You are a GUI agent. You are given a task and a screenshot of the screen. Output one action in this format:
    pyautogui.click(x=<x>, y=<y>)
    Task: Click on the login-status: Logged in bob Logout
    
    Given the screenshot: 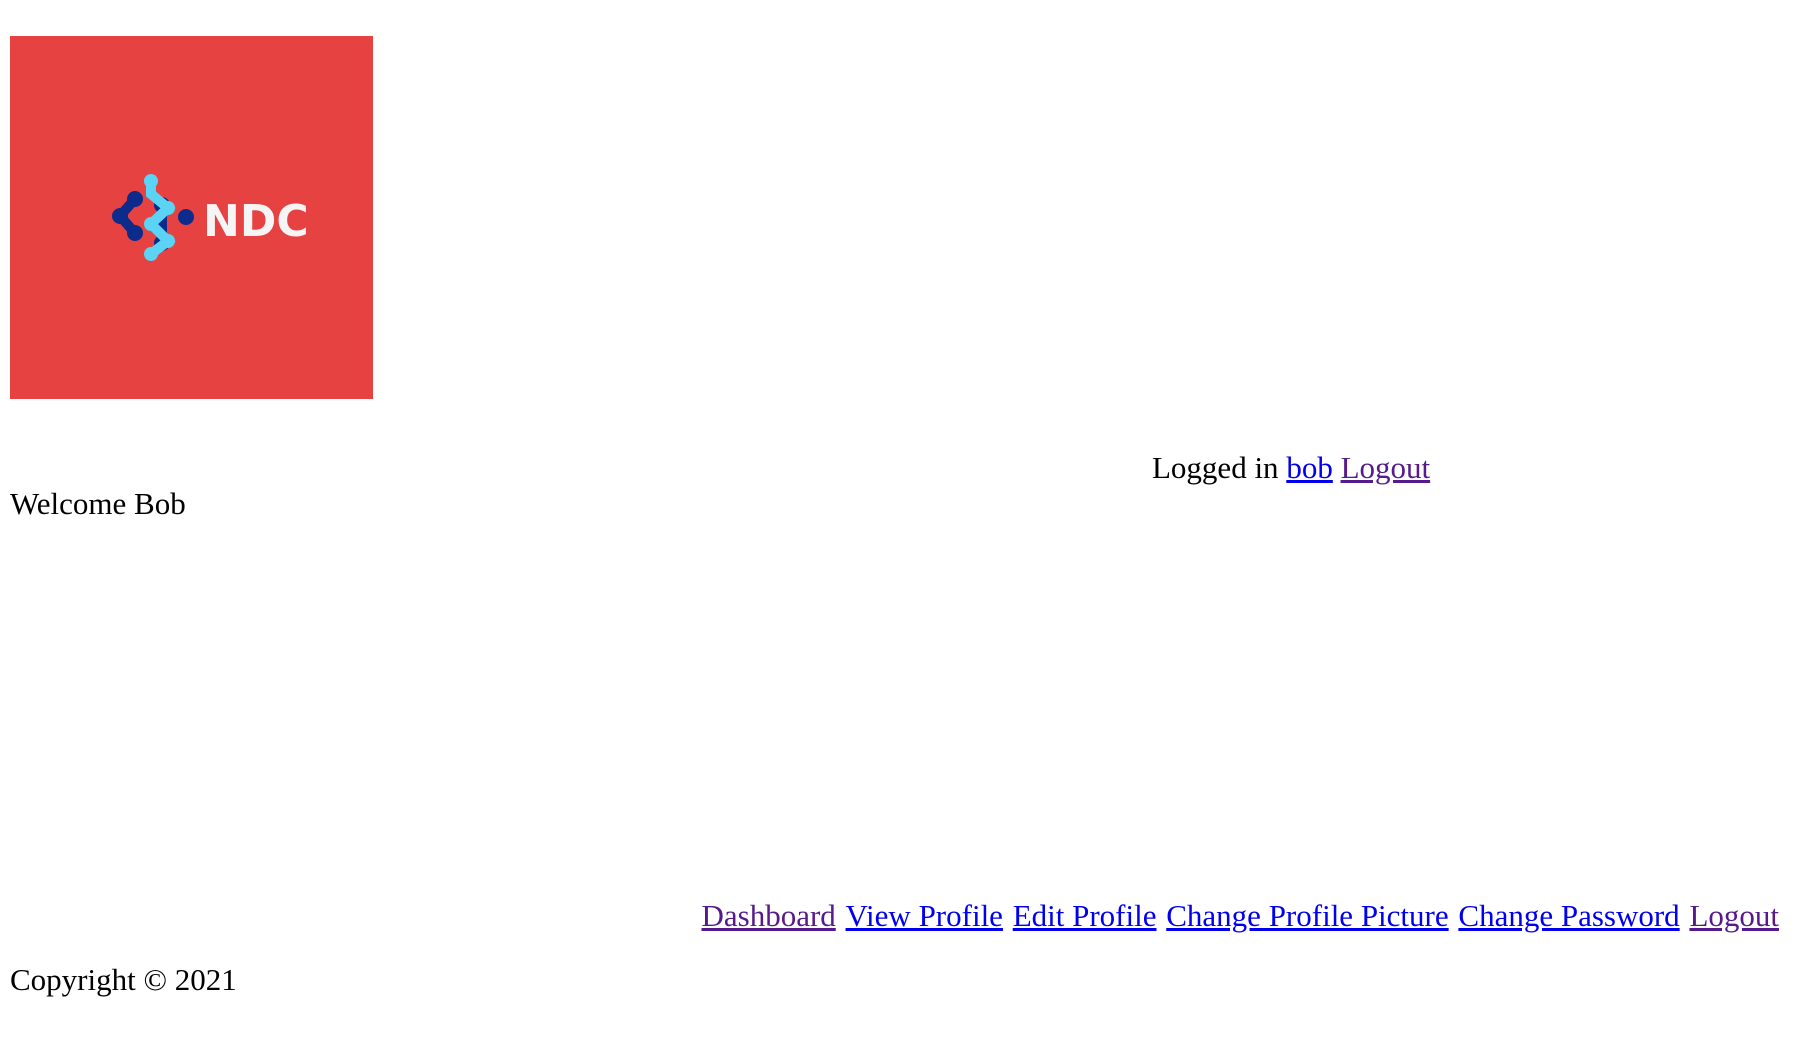 What is the action you would take?
    pyautogui.click(x=1291, y=467)
    